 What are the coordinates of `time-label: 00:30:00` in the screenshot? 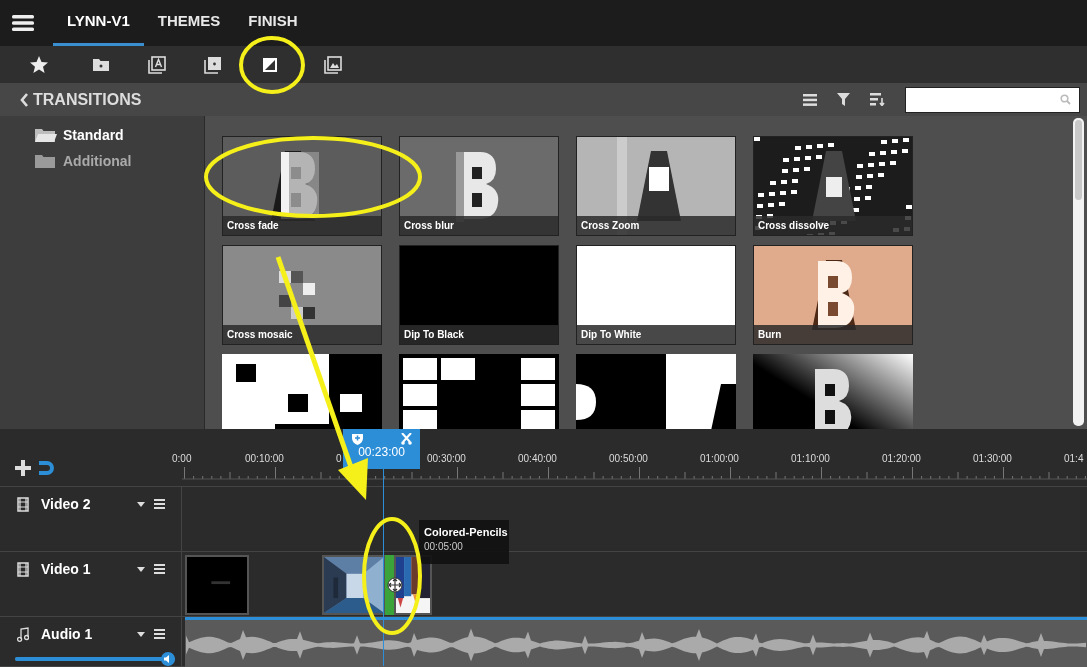 It's located at (446, 459).